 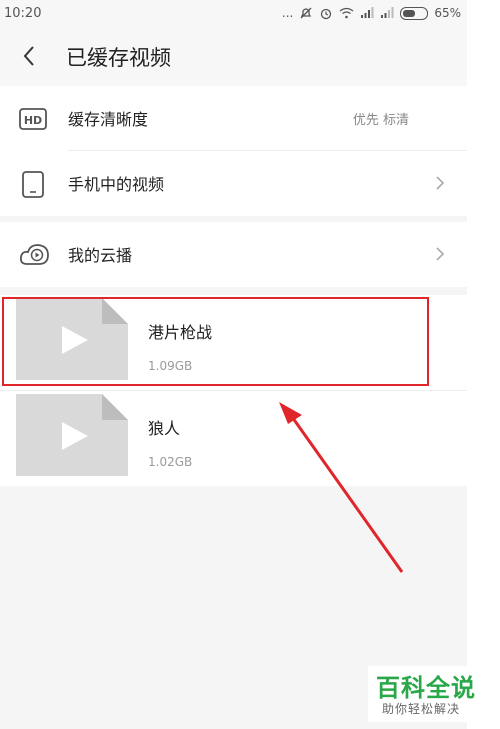 I want to click on watermark-title: 百科全说, so click(x=426, y=688).